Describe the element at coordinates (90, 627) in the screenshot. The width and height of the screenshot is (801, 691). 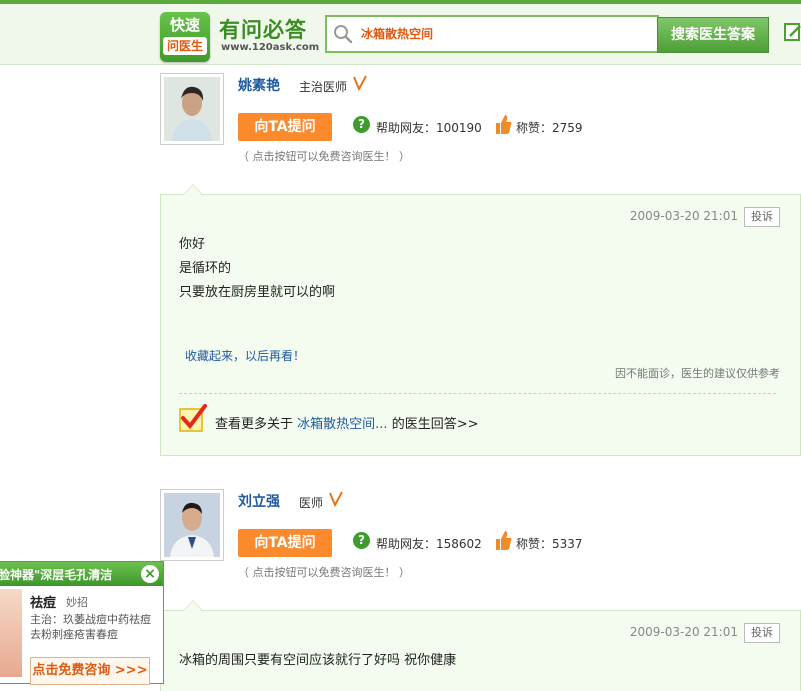
I see `ad-description: 主治：玖萎战痘中药祛痘去粉刺痤疮害春痘` at that location.